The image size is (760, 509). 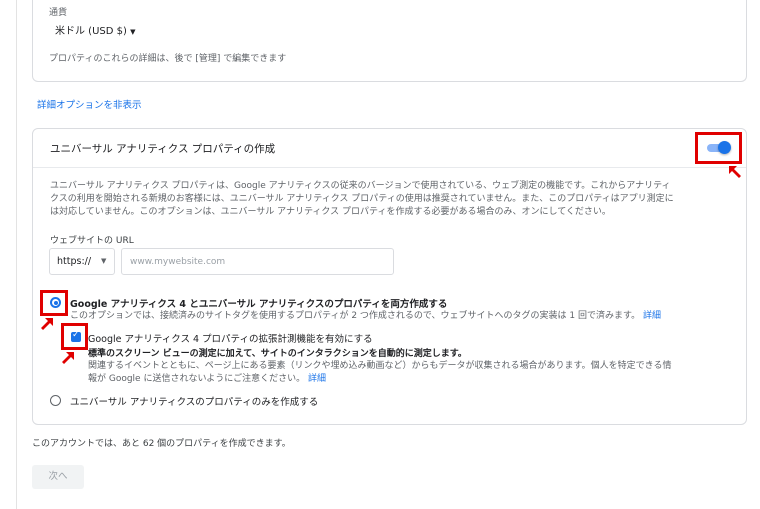 What do you see at coordinates (178, 262) in the screenshot?
I see `url-placeholder: www.mywebsite.com` at bounding box center [178, 262].